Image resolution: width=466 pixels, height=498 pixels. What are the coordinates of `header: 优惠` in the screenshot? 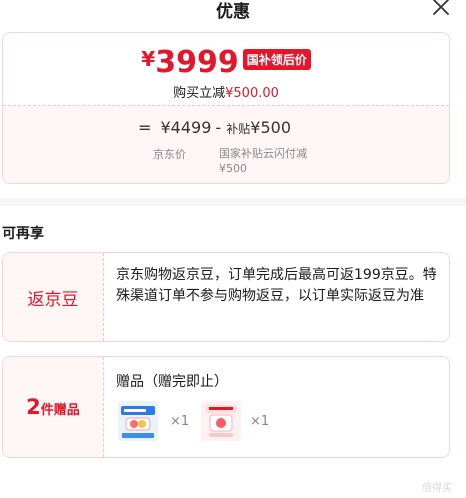 It's located at (233, 11).